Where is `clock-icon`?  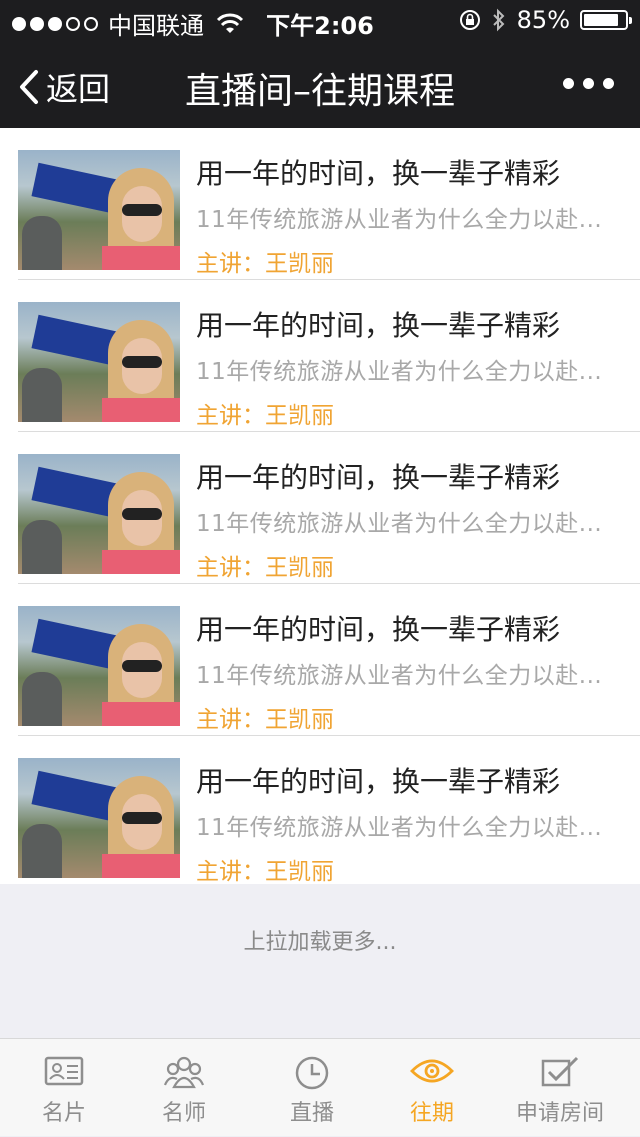 clock-icon is located at coordinates (312, 1073).